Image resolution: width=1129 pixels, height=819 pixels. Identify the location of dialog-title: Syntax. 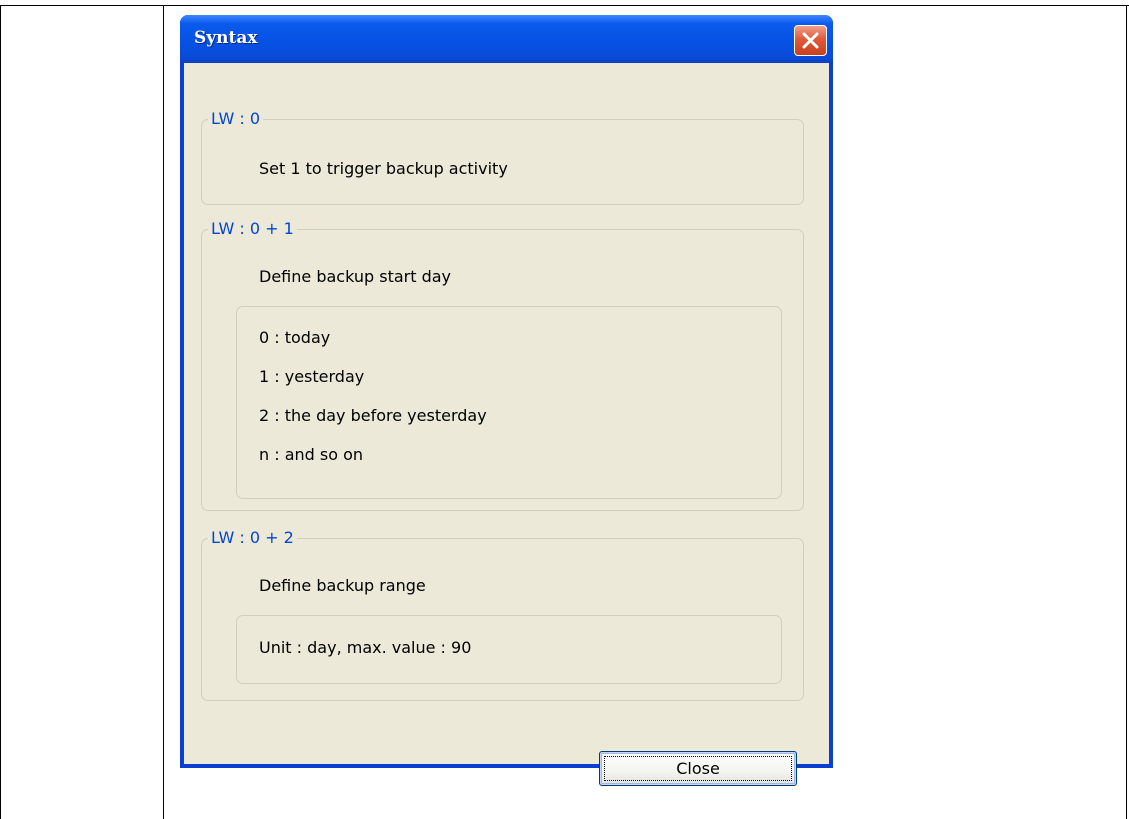
(226, 38).